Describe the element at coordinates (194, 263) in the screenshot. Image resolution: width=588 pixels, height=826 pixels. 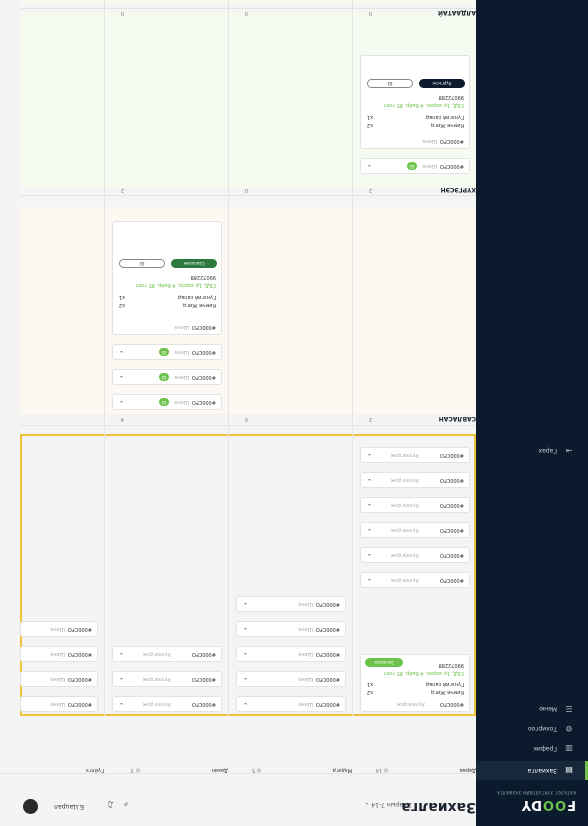
I see `pack-button: Савлалаж` at that location.